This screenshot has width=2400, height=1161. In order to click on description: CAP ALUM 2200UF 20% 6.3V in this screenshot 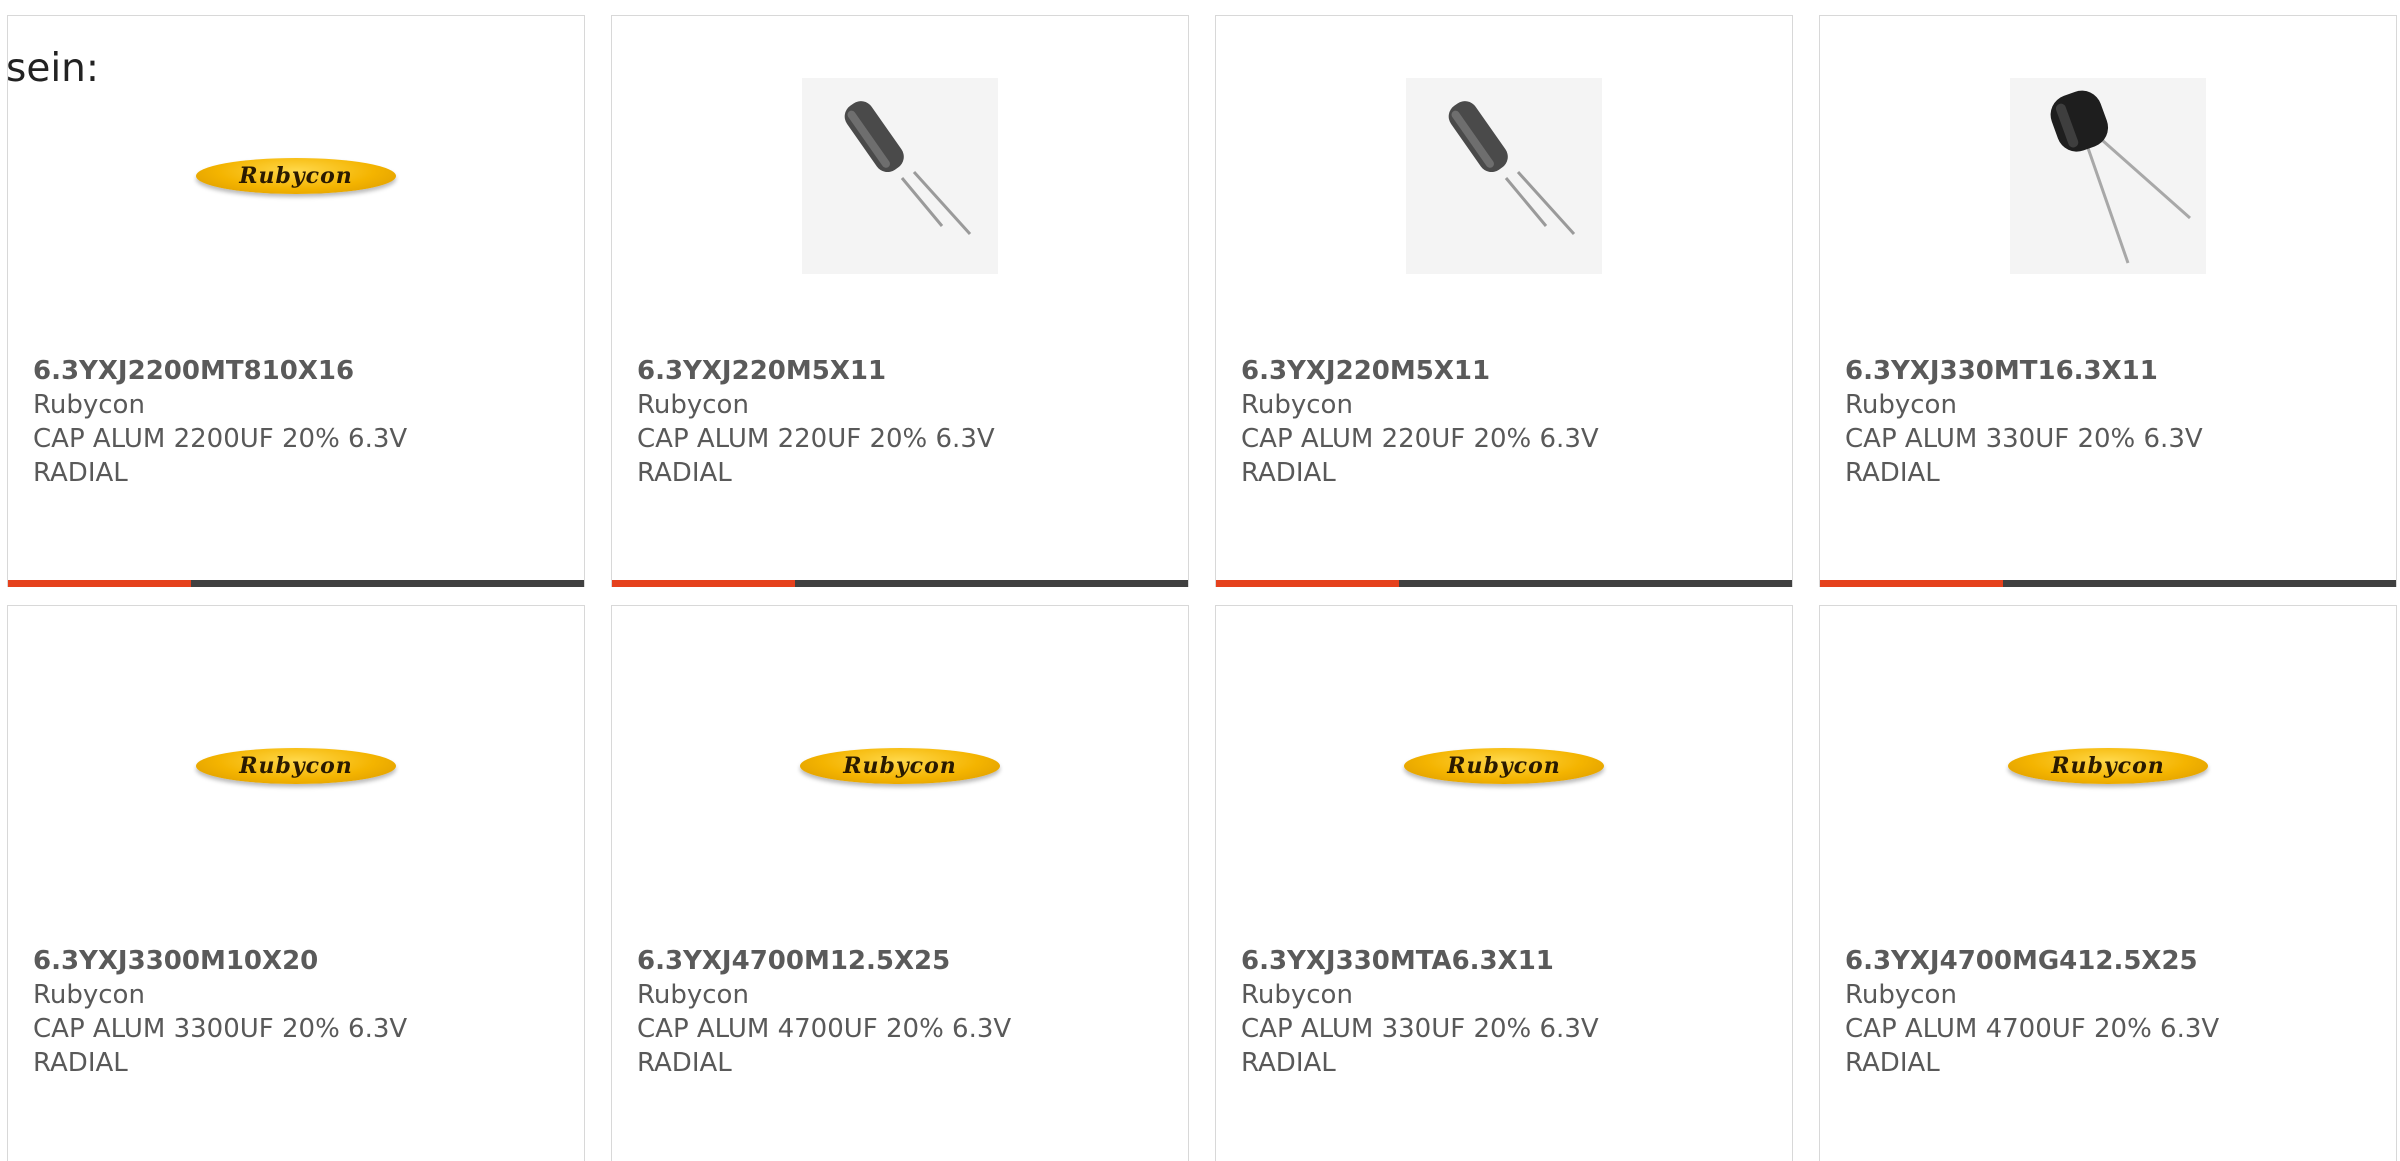, I will do `click(220, 439)`.